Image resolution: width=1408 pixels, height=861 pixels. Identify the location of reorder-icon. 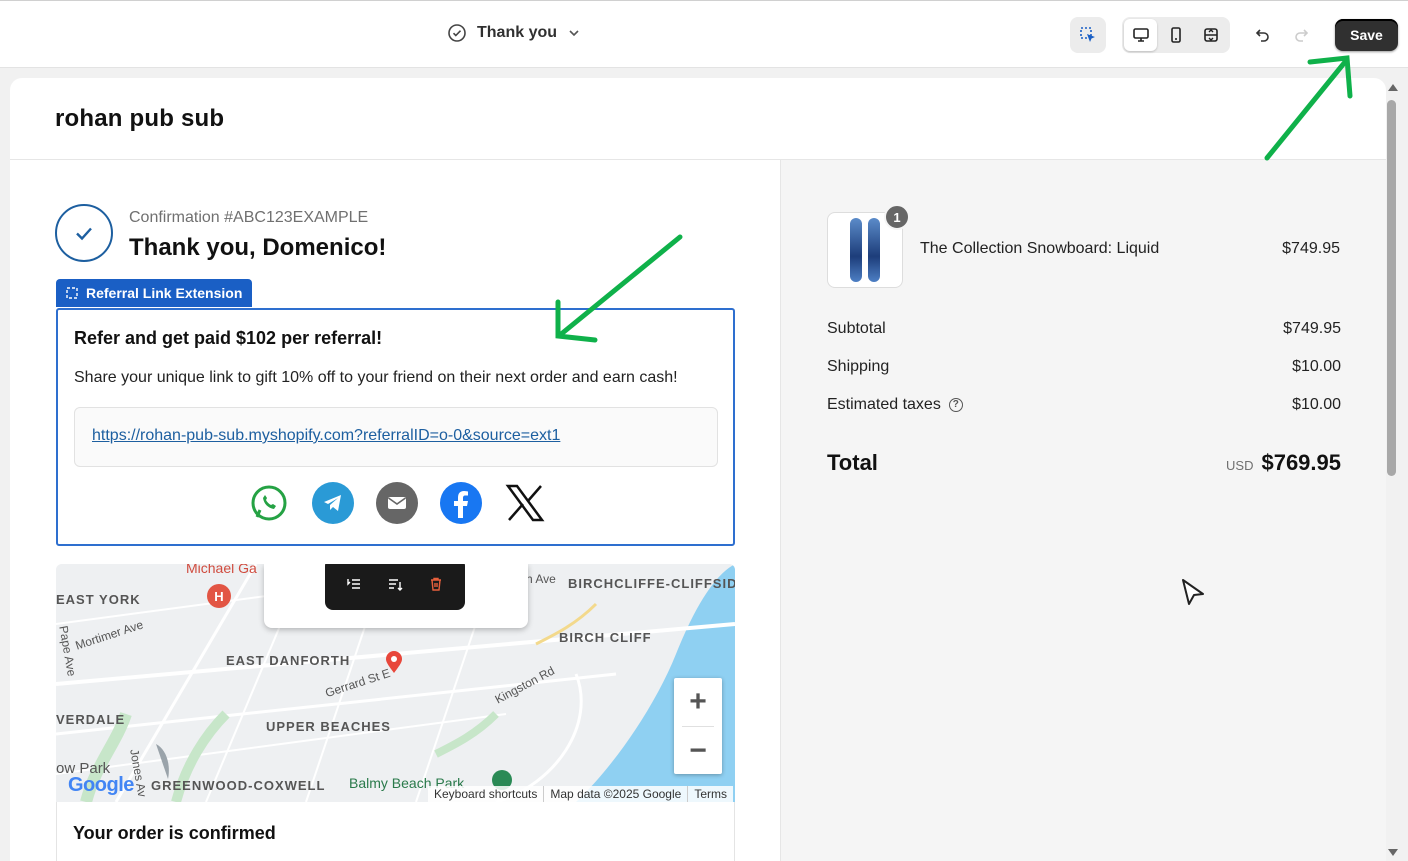
(395, 585).